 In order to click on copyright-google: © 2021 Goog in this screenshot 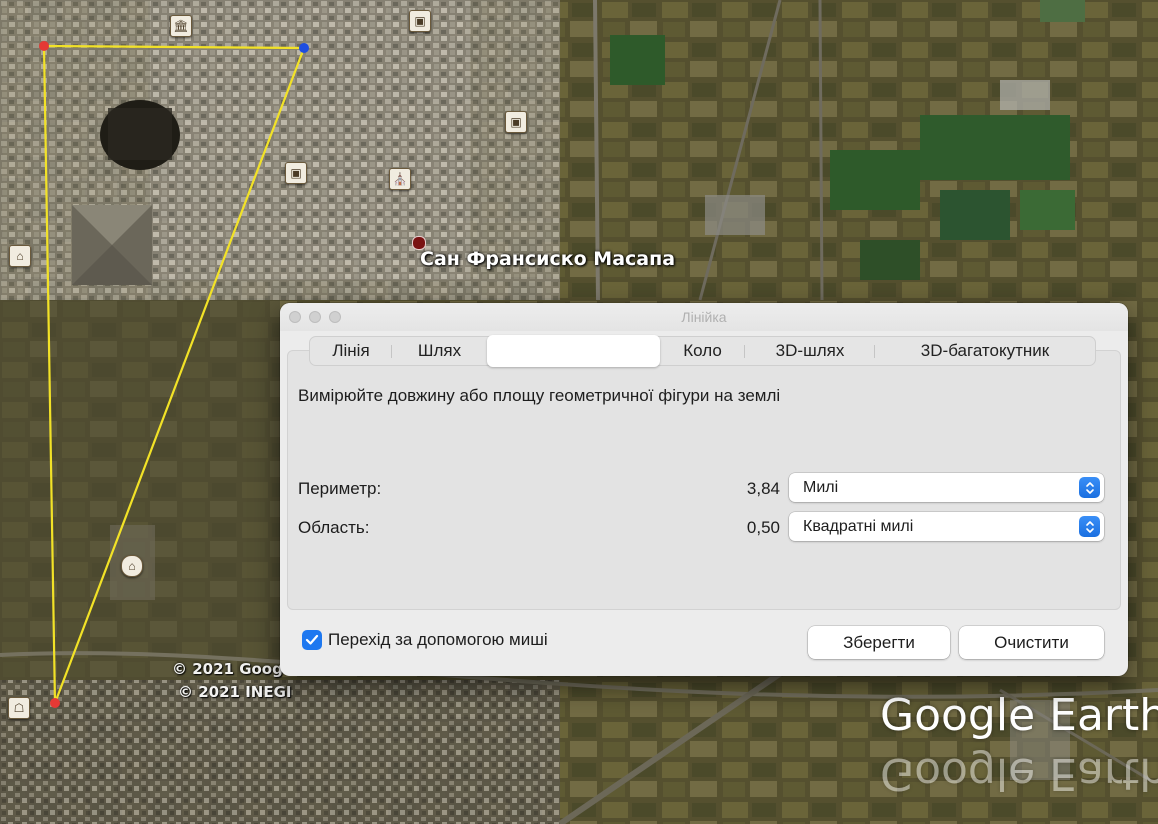, I will do `click(227, 669)`.